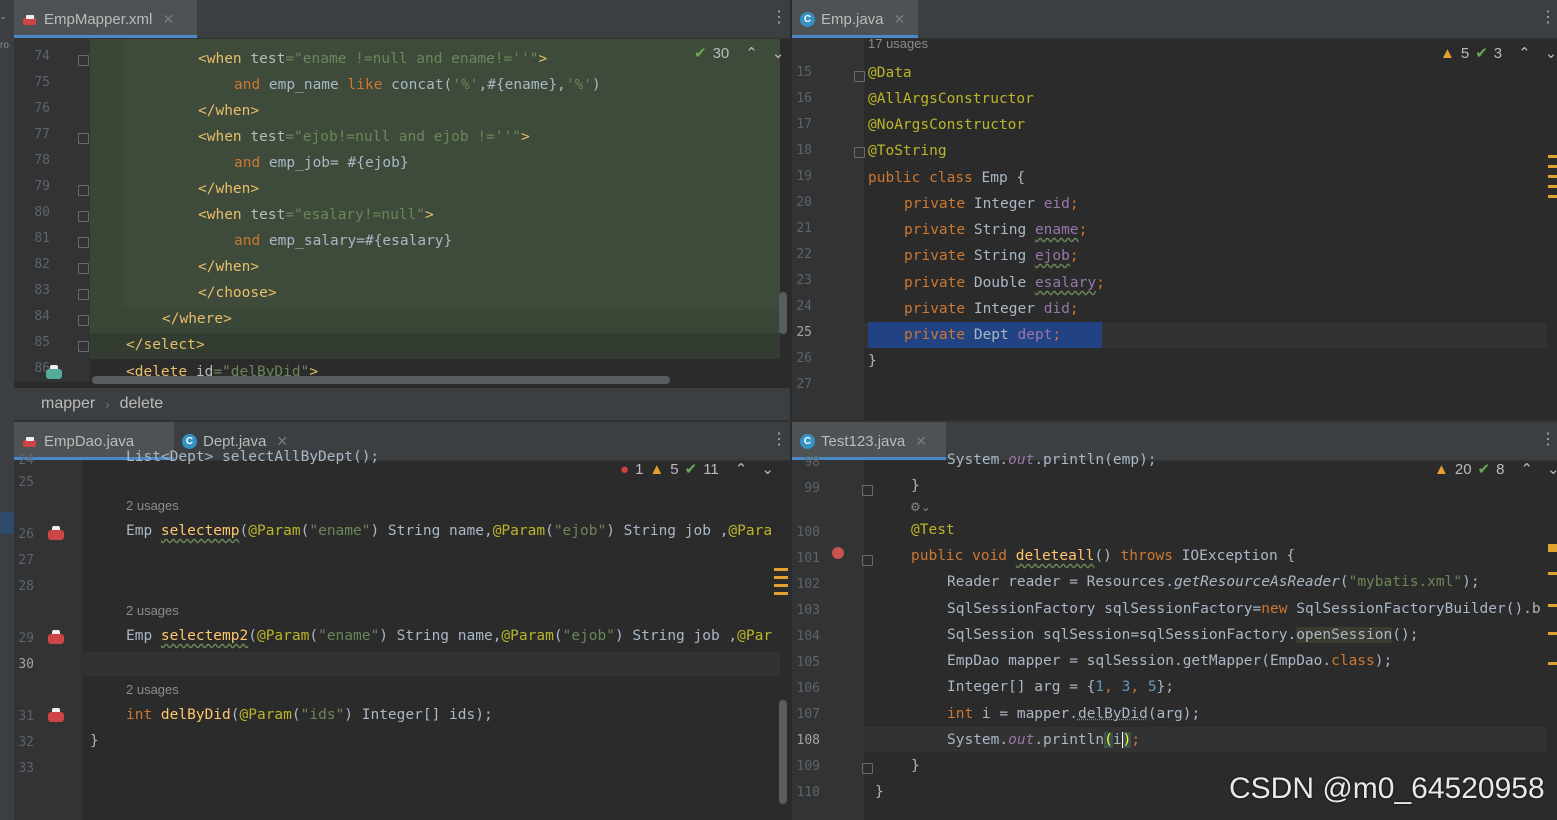 The width and height of the screenshot is (1557, 820). I want to click on inspection-widget: ● 1 ▲ 5 ✔ 11 ⌃ ⌄, so click(697, 469).